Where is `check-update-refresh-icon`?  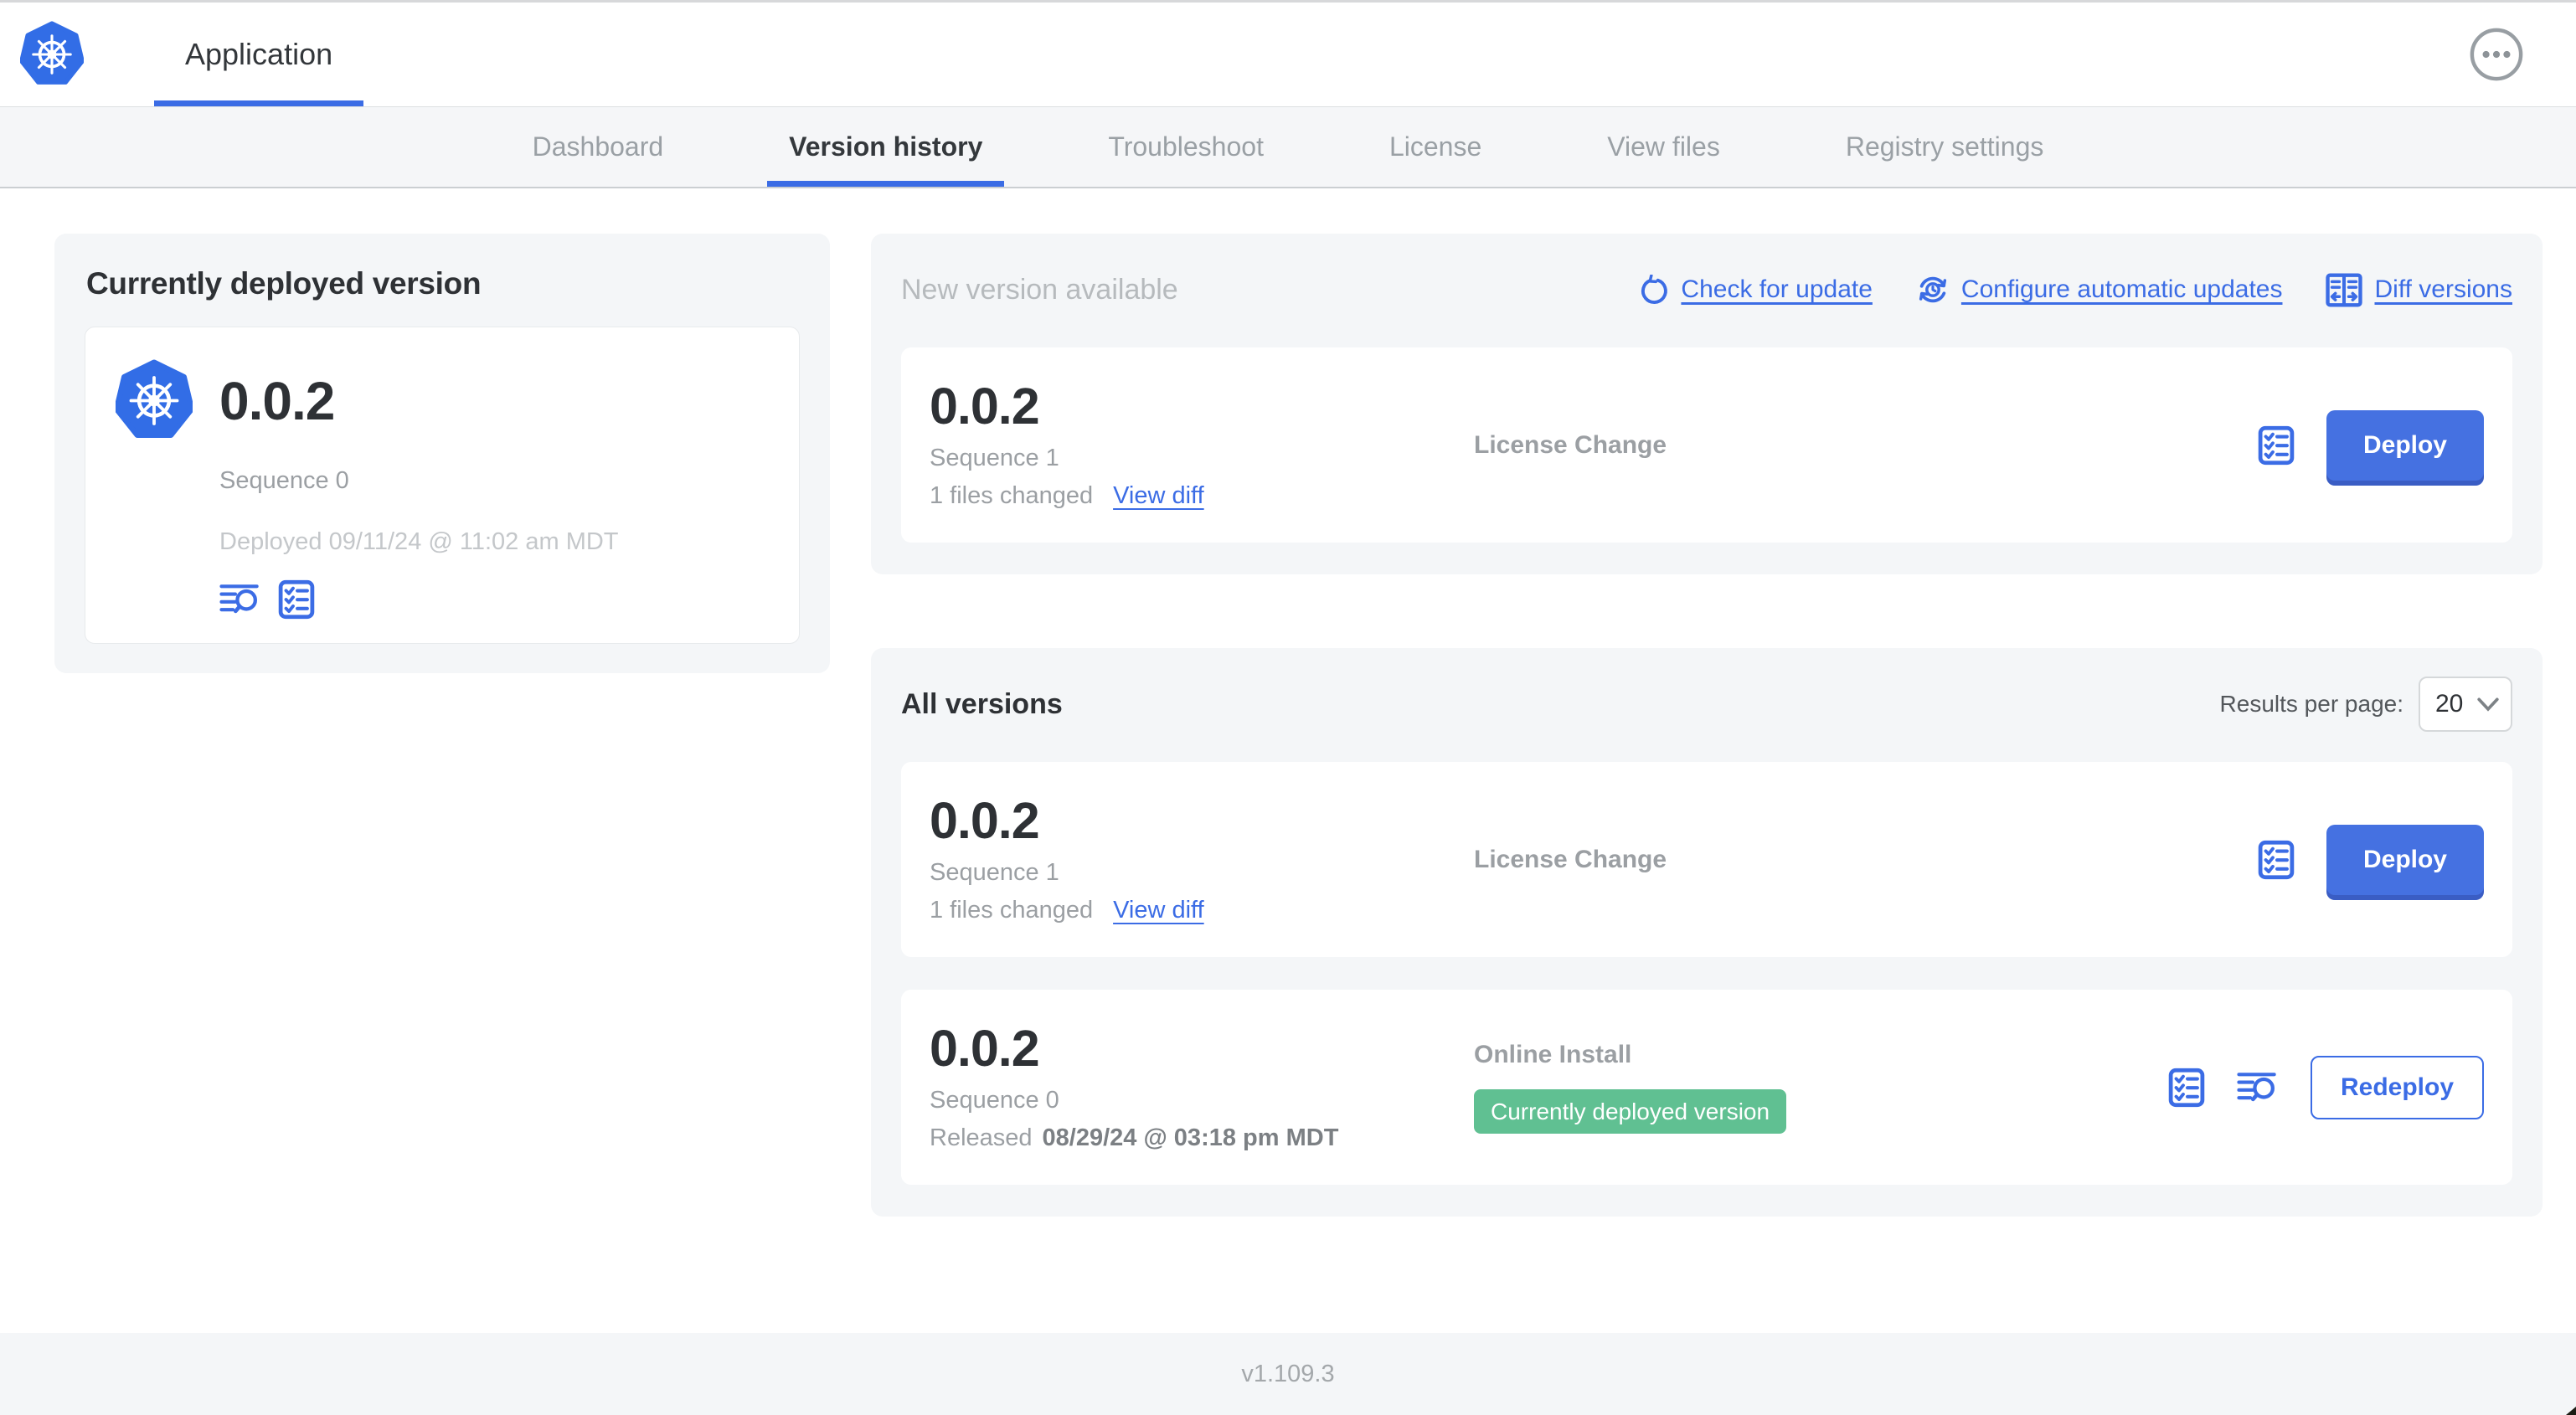
check-update-refresh-icon is located at coordinates (1654, 290).